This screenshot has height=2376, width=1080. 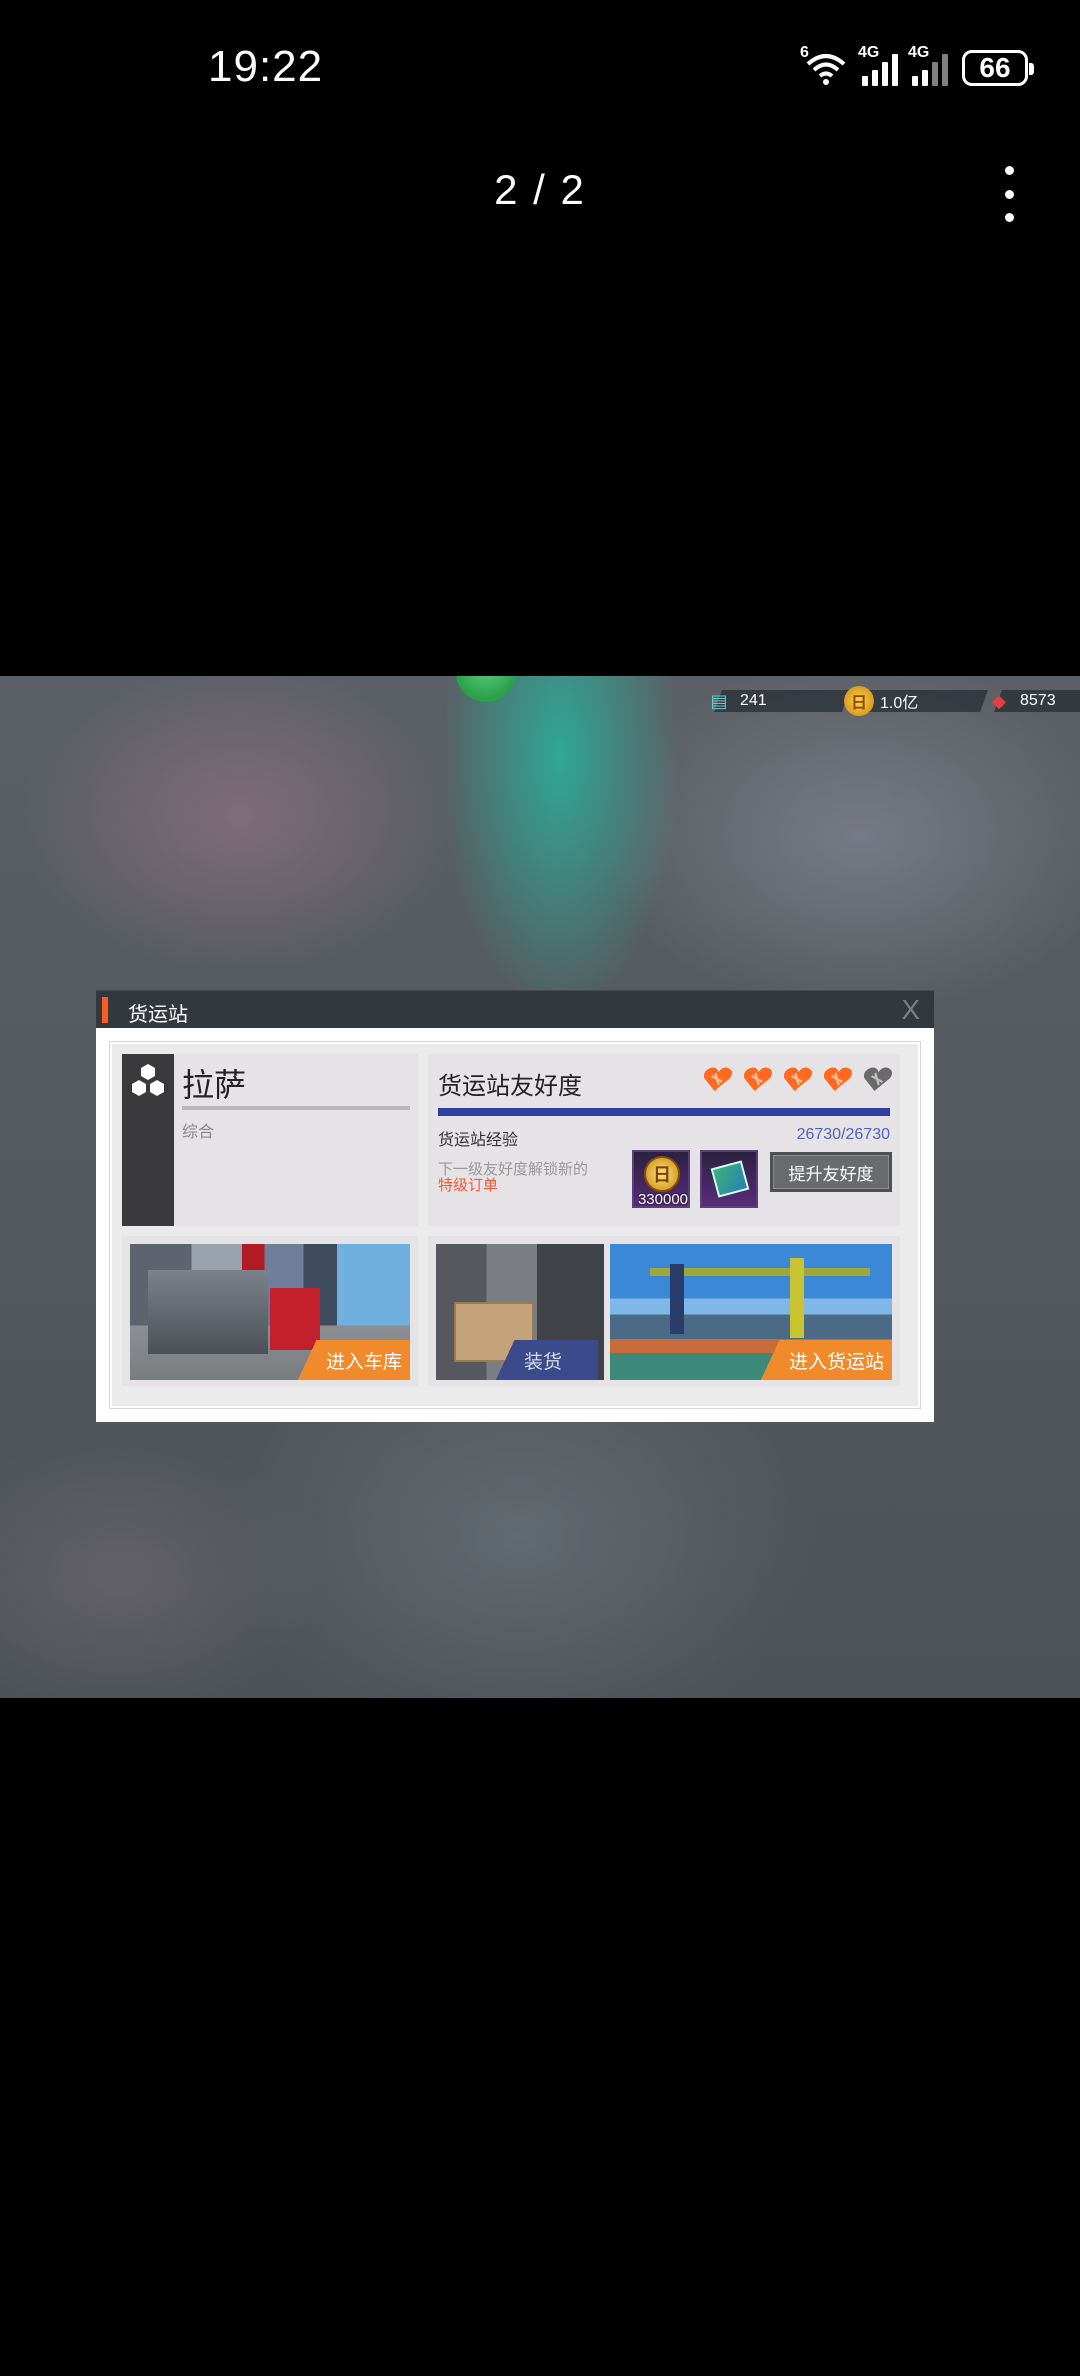 I want to click on dialog-title: 货运站, so click(x=158, y=1015).